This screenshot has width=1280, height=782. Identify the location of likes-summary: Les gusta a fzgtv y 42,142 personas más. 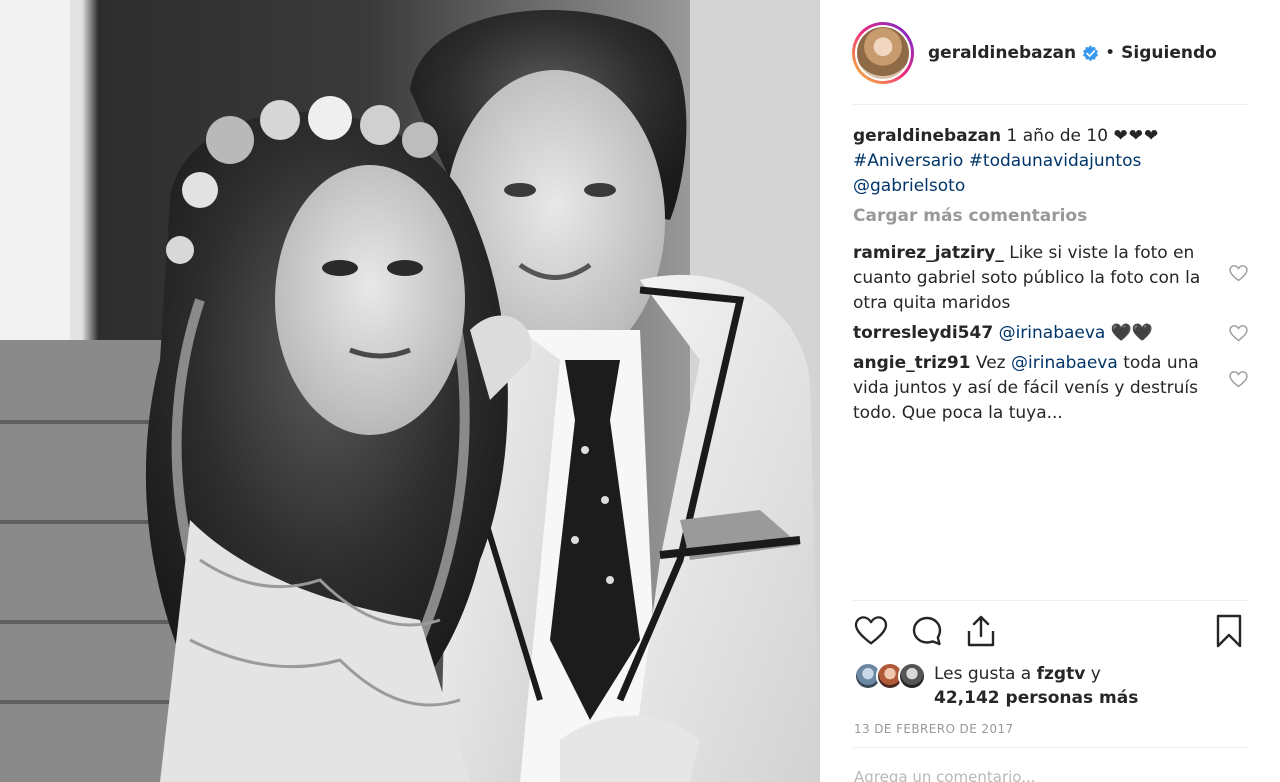
(1051, 687).